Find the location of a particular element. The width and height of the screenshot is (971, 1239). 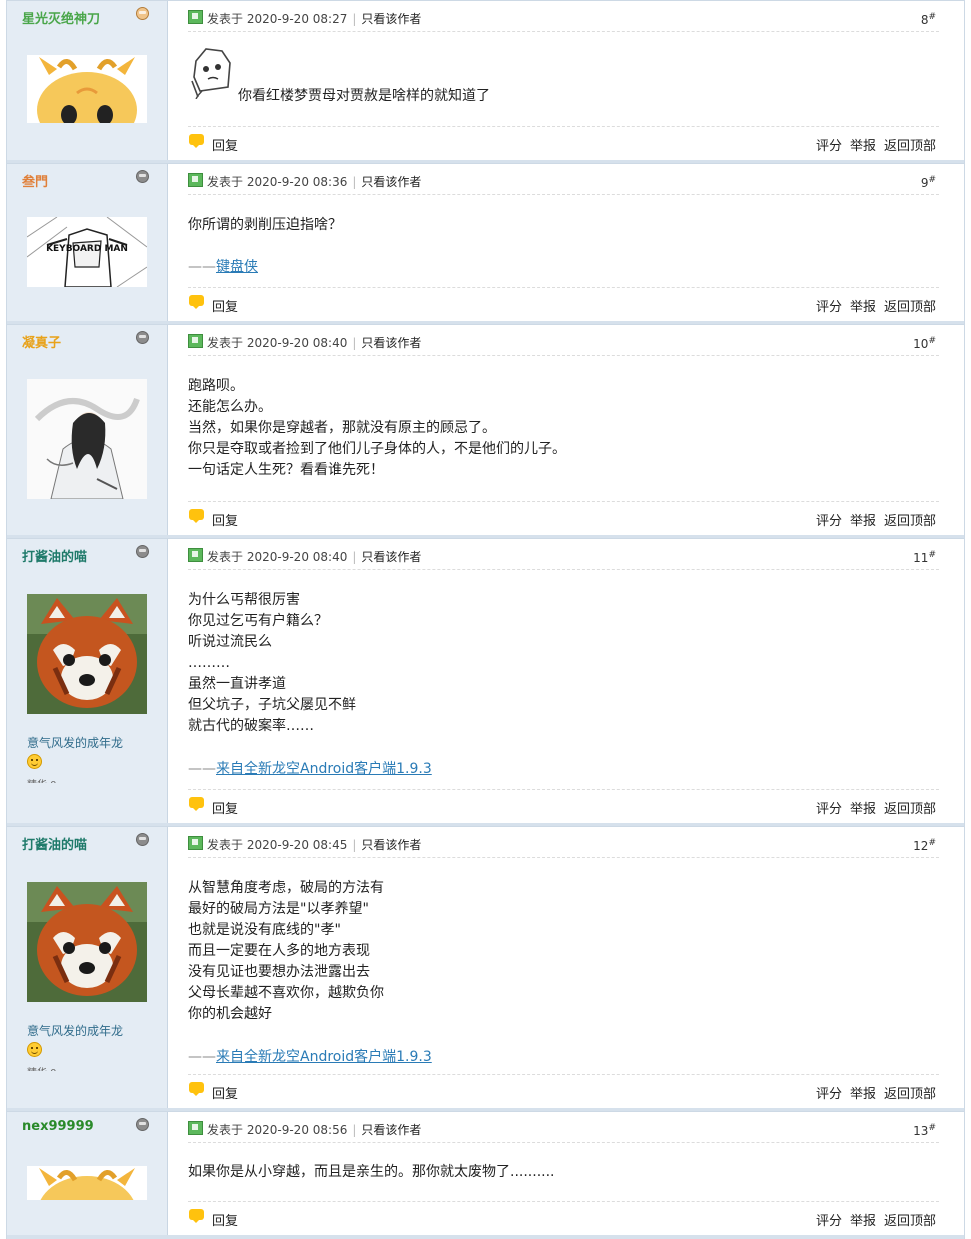

post-datetime: 2020-9-20 08:27 is located at coordinates (297, 19).